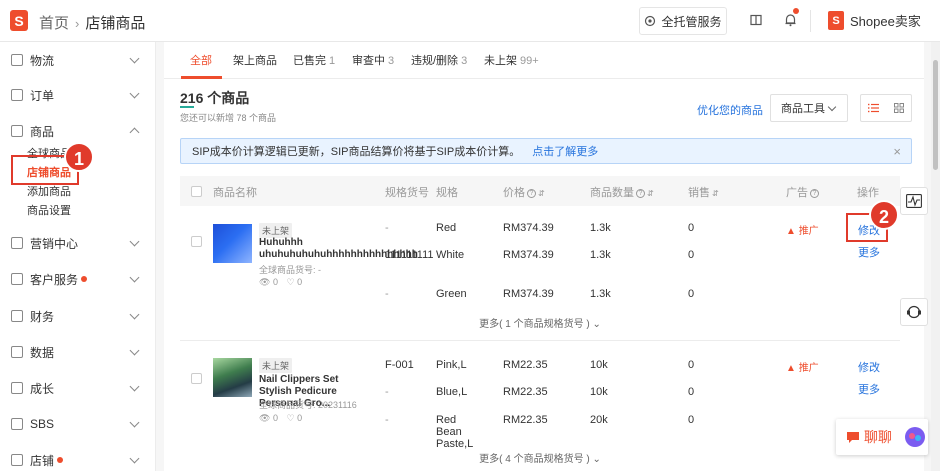 The height and width of the screenshot is (471, 940). Describe the element at coordinates (599, 392) in the screenshot. I see `variant-stock: 10k` at that location.